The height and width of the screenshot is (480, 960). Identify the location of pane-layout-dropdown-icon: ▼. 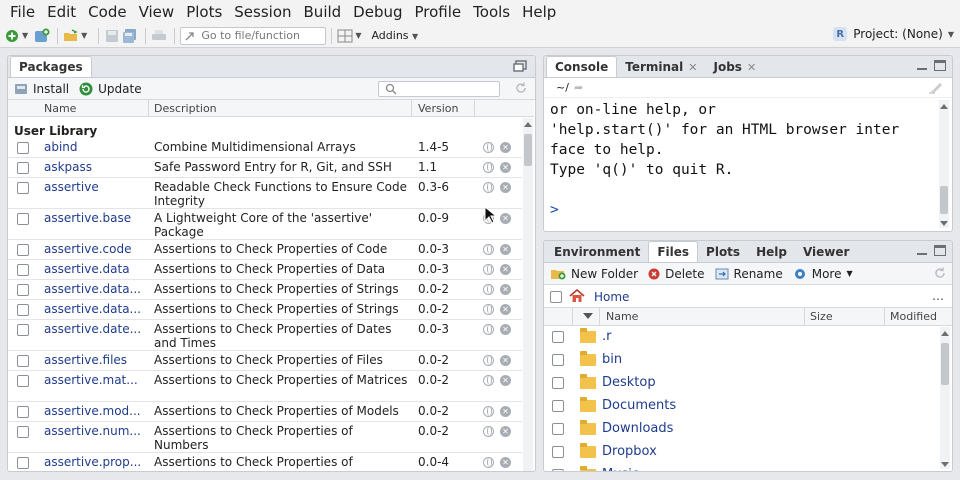
(358, 35).